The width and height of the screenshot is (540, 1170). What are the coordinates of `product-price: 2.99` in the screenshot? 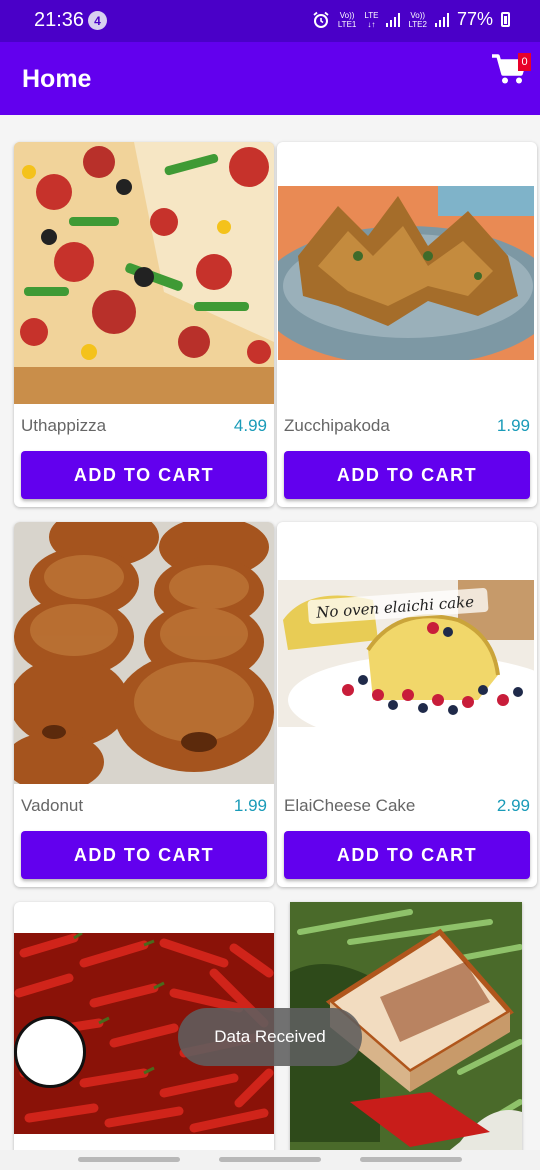 It's located at (513, 805).